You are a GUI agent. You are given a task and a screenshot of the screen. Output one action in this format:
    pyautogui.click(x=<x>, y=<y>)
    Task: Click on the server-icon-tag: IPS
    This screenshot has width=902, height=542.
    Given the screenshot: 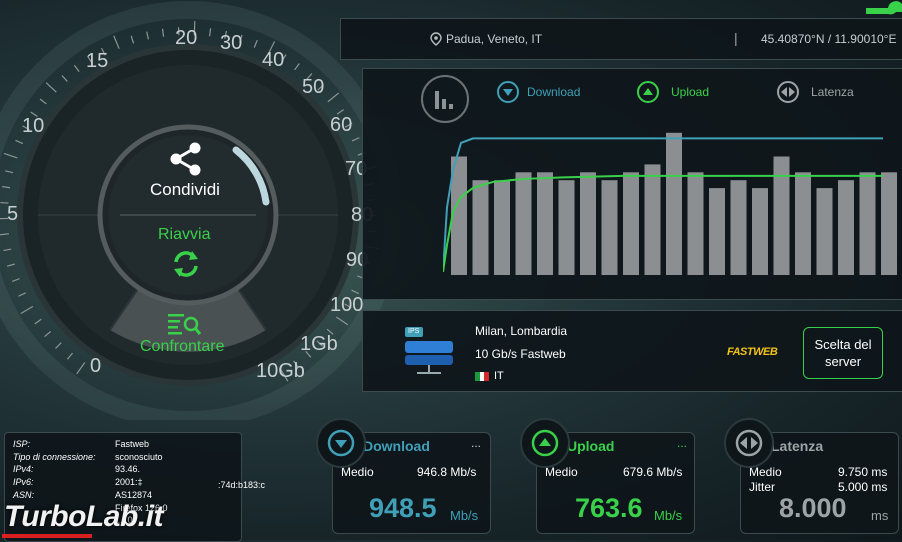 What is the action you would take?
    pyautogui.click(x=413, y=331)
    